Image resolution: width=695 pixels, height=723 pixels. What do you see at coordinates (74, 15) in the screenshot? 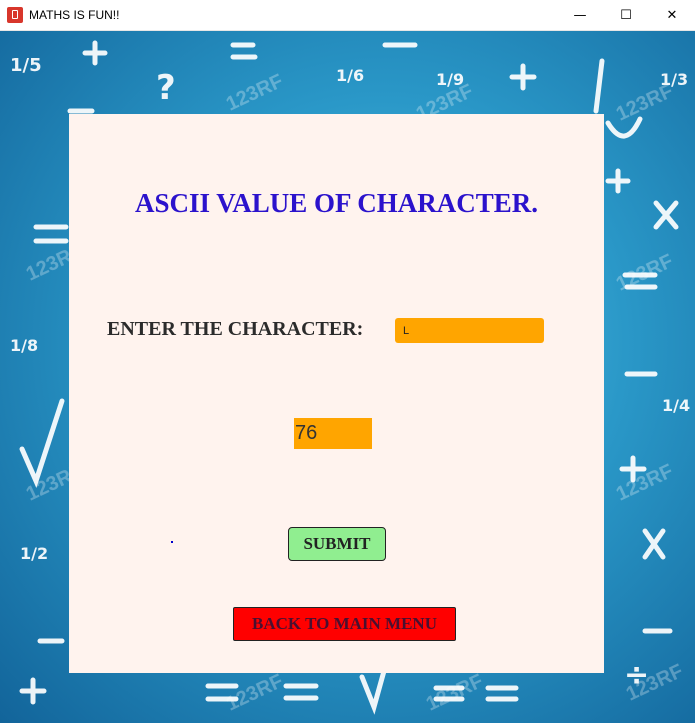
I see `window-title: MATHS IS FUN!!` at bounding box center [74, 15].